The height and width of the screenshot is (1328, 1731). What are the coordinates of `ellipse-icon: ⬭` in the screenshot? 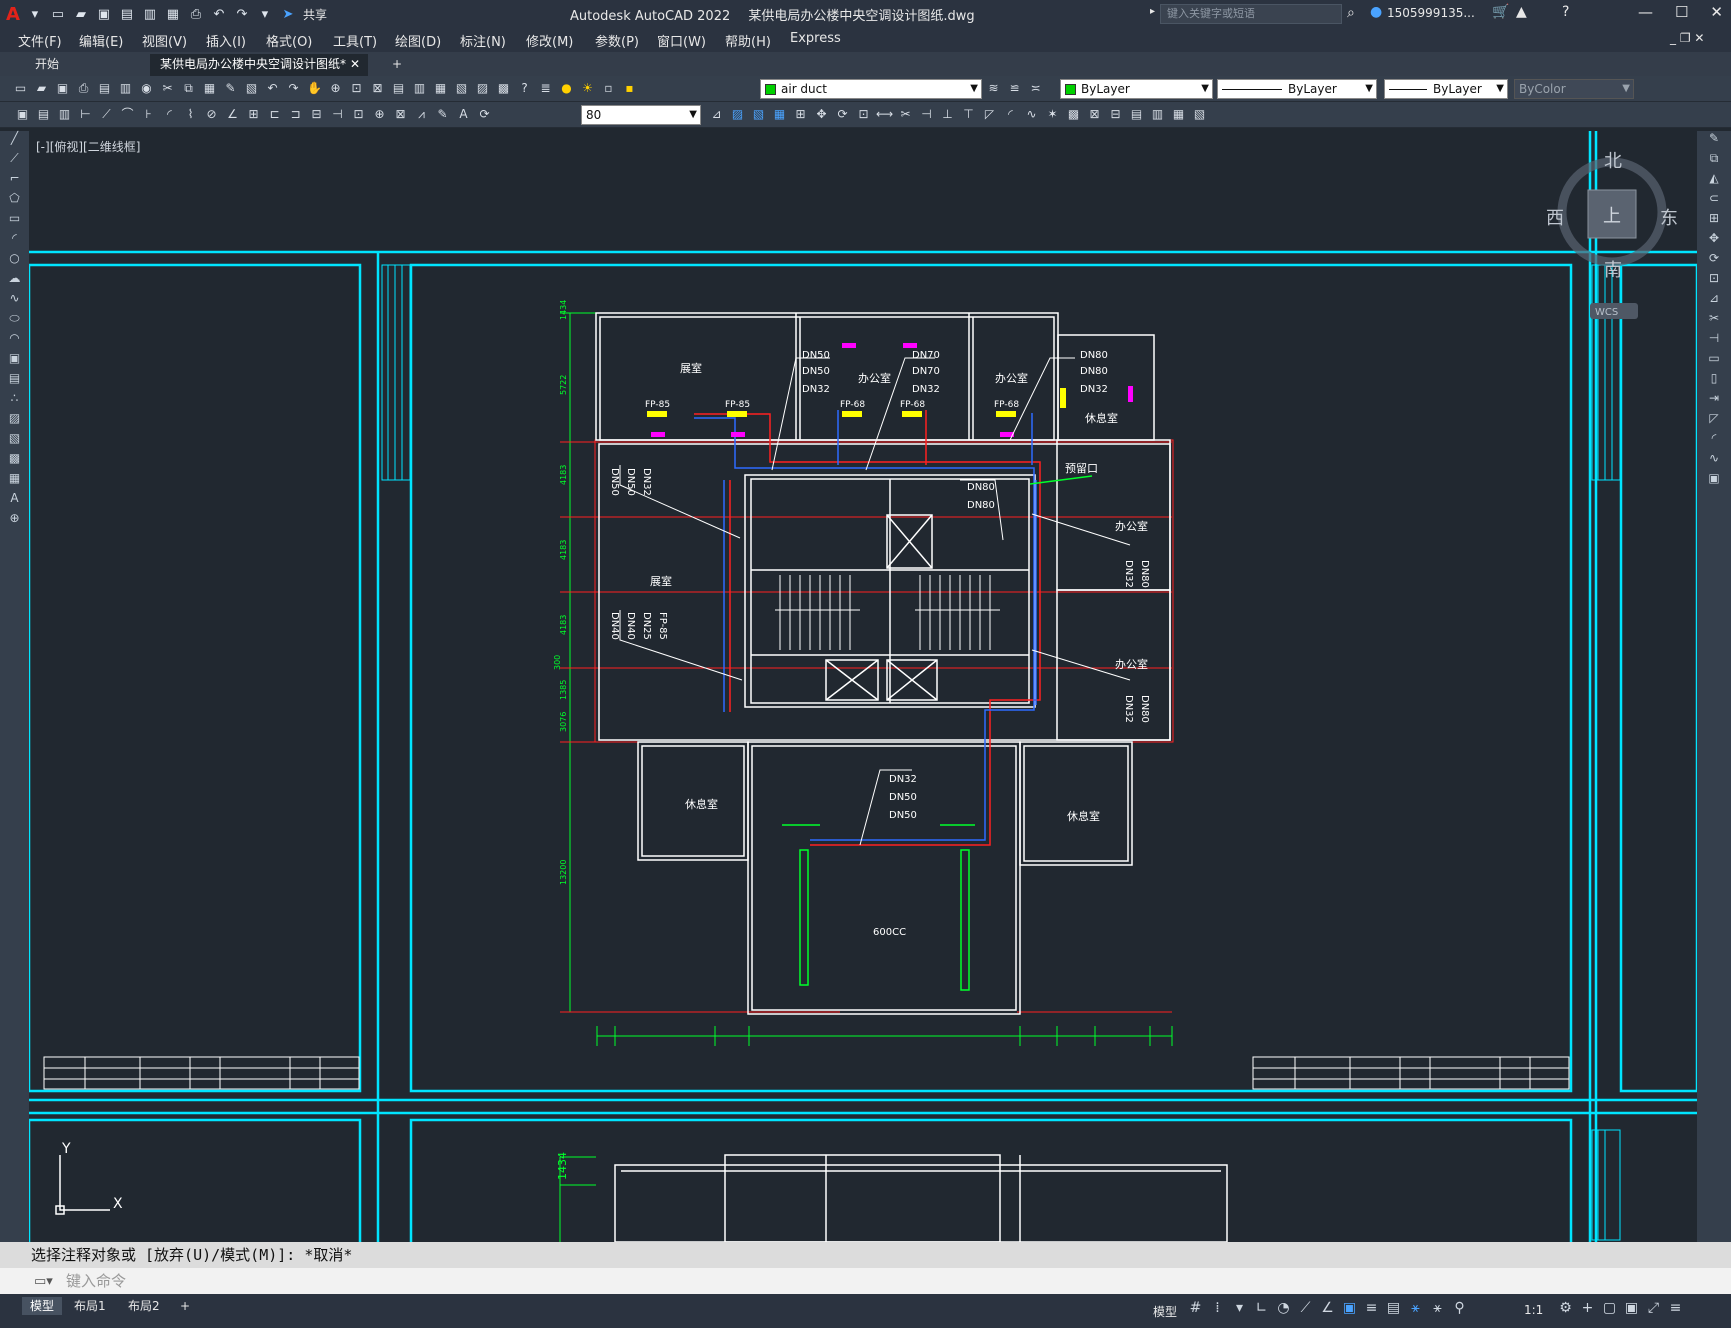 It's located at (14, 321).